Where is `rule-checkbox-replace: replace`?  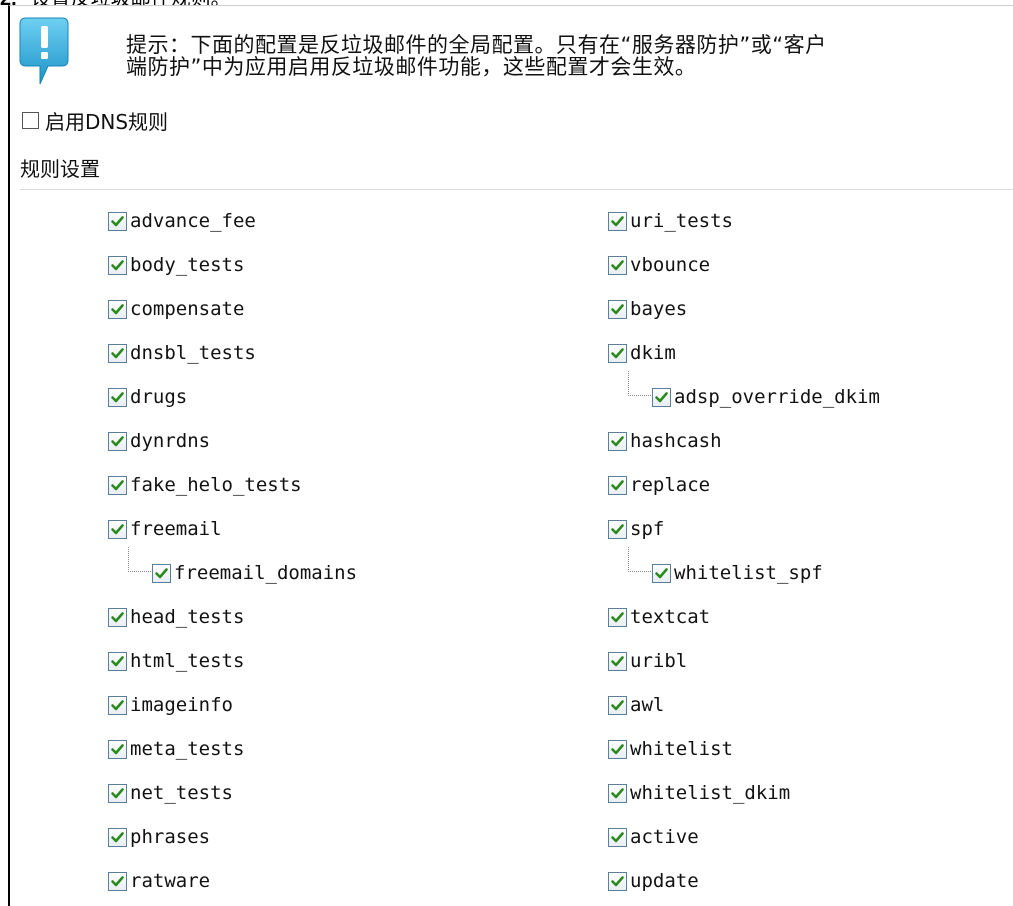 rule-checkbox-replace: replace is located at coordinates (659, 485).